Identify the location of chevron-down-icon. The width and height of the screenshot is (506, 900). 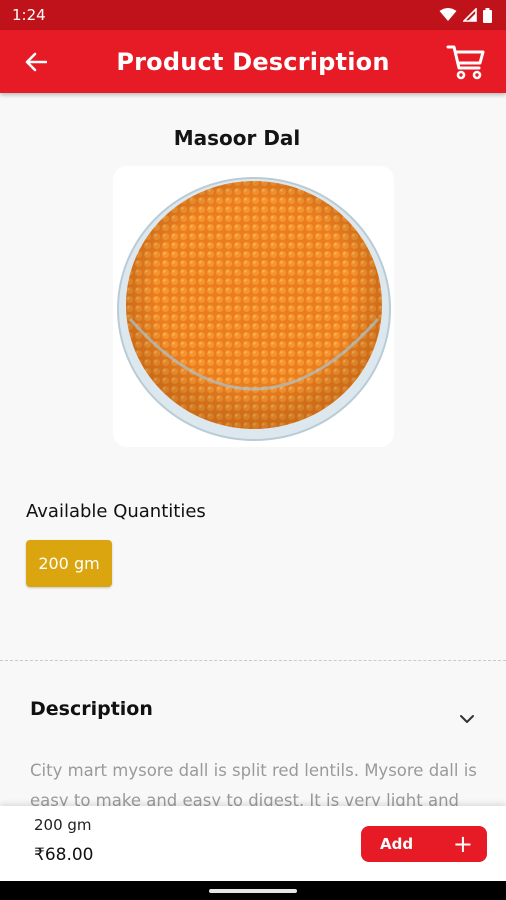
(467, 719).